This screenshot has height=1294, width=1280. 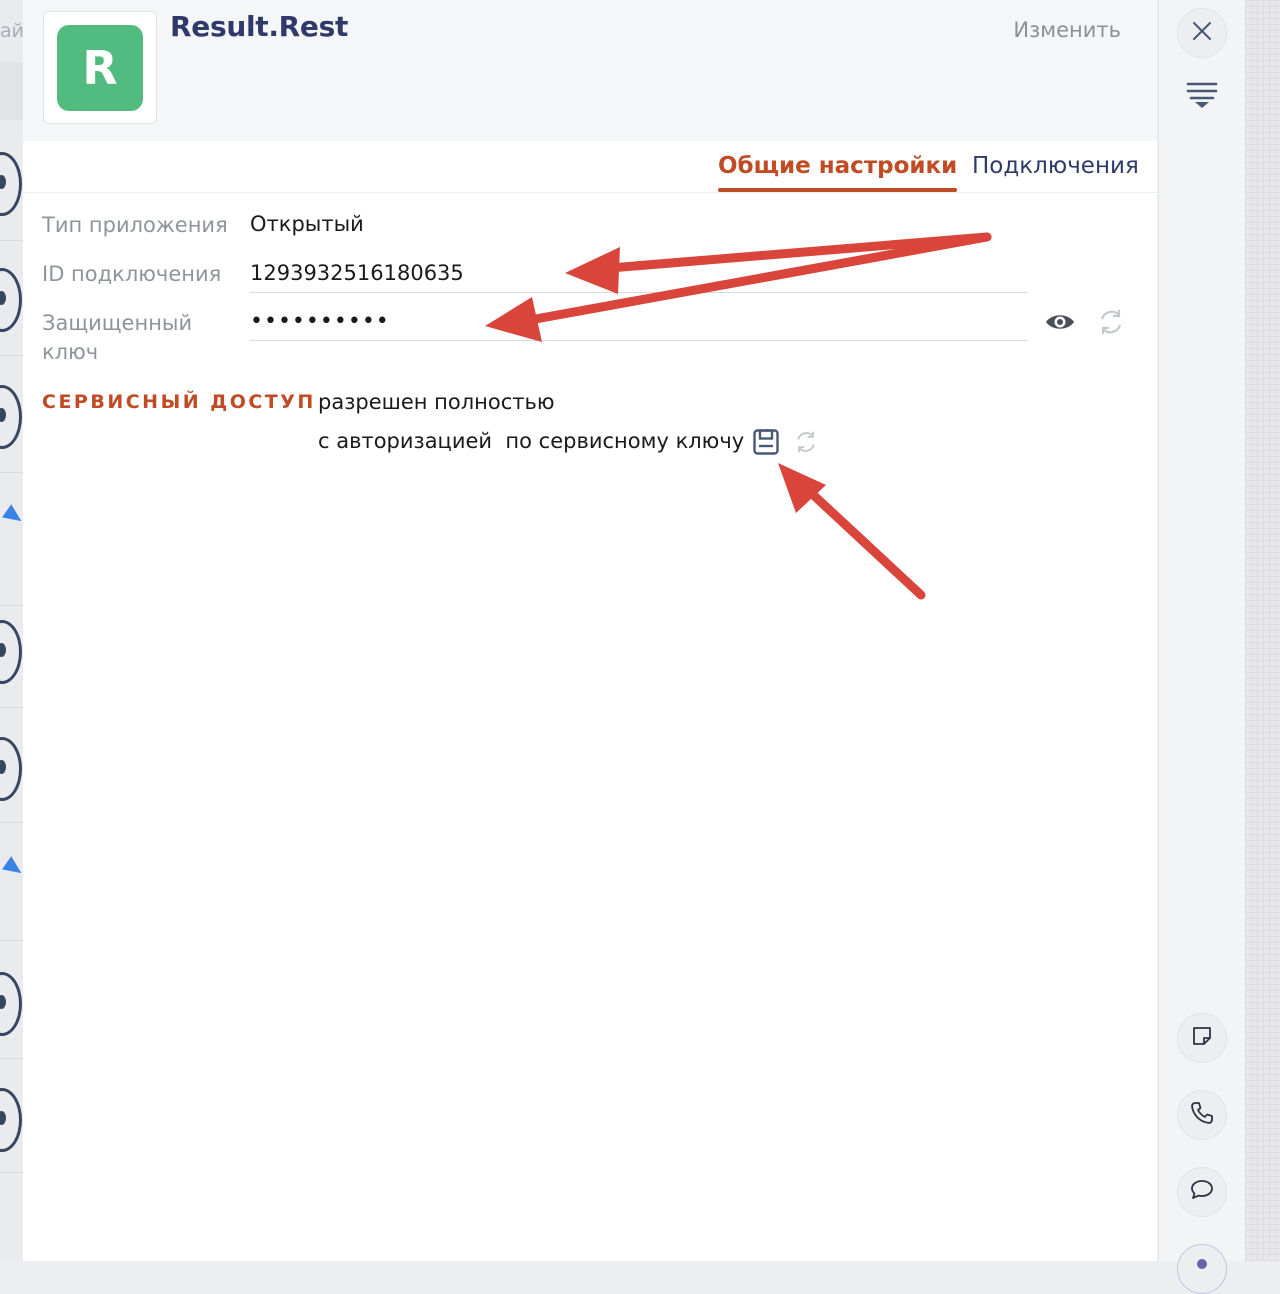 I want to click on app-logo: R, so click(x=100, y=68).